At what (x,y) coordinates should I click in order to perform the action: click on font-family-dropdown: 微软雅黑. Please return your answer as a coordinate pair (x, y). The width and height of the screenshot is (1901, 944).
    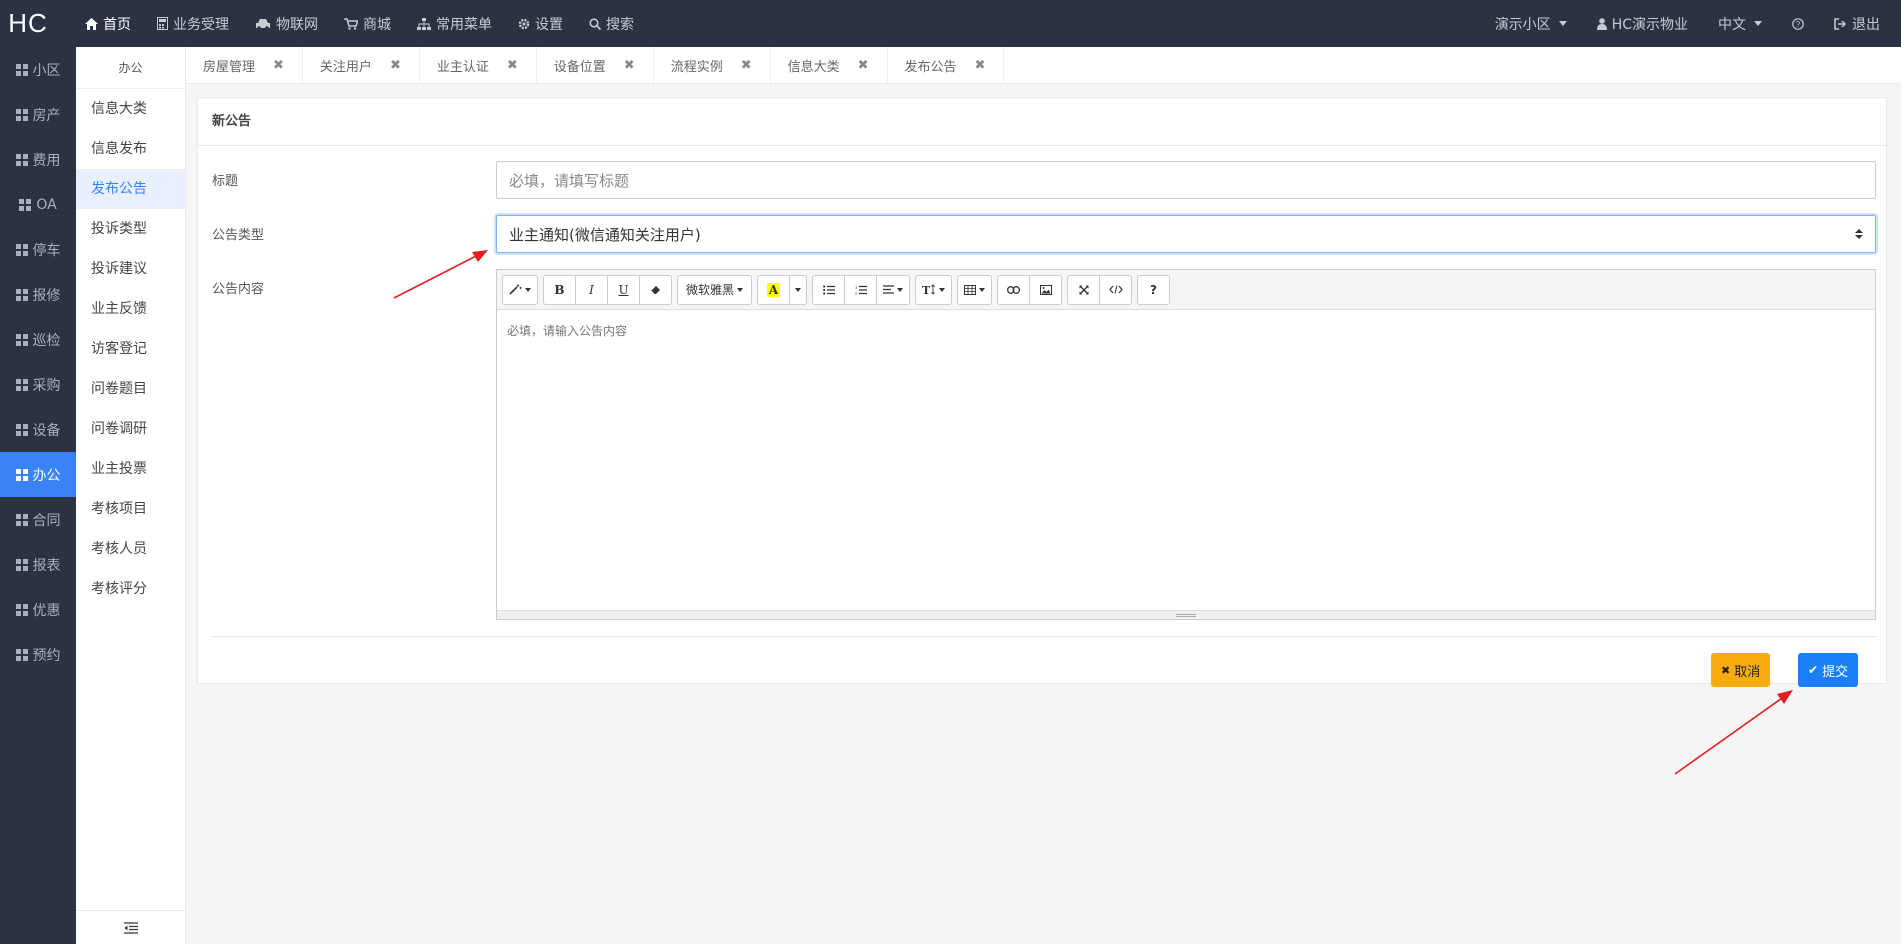
    Looking at the image, I should click on (715, 289).